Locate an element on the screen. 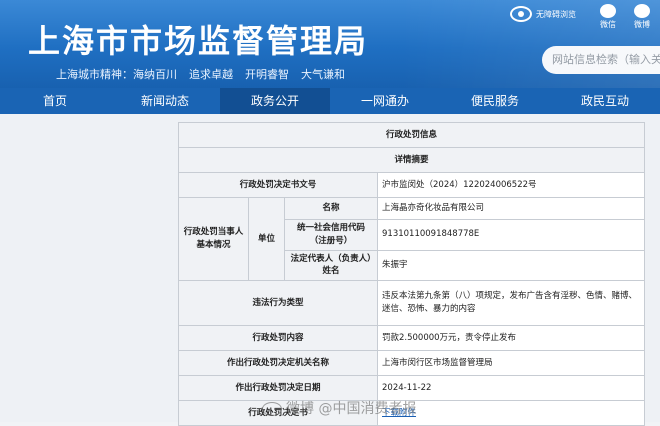 The width and height of the screenshot is (660, 426). authority-label: 作出行政处罚决定机关名称 is located at coordinates (278, 363).